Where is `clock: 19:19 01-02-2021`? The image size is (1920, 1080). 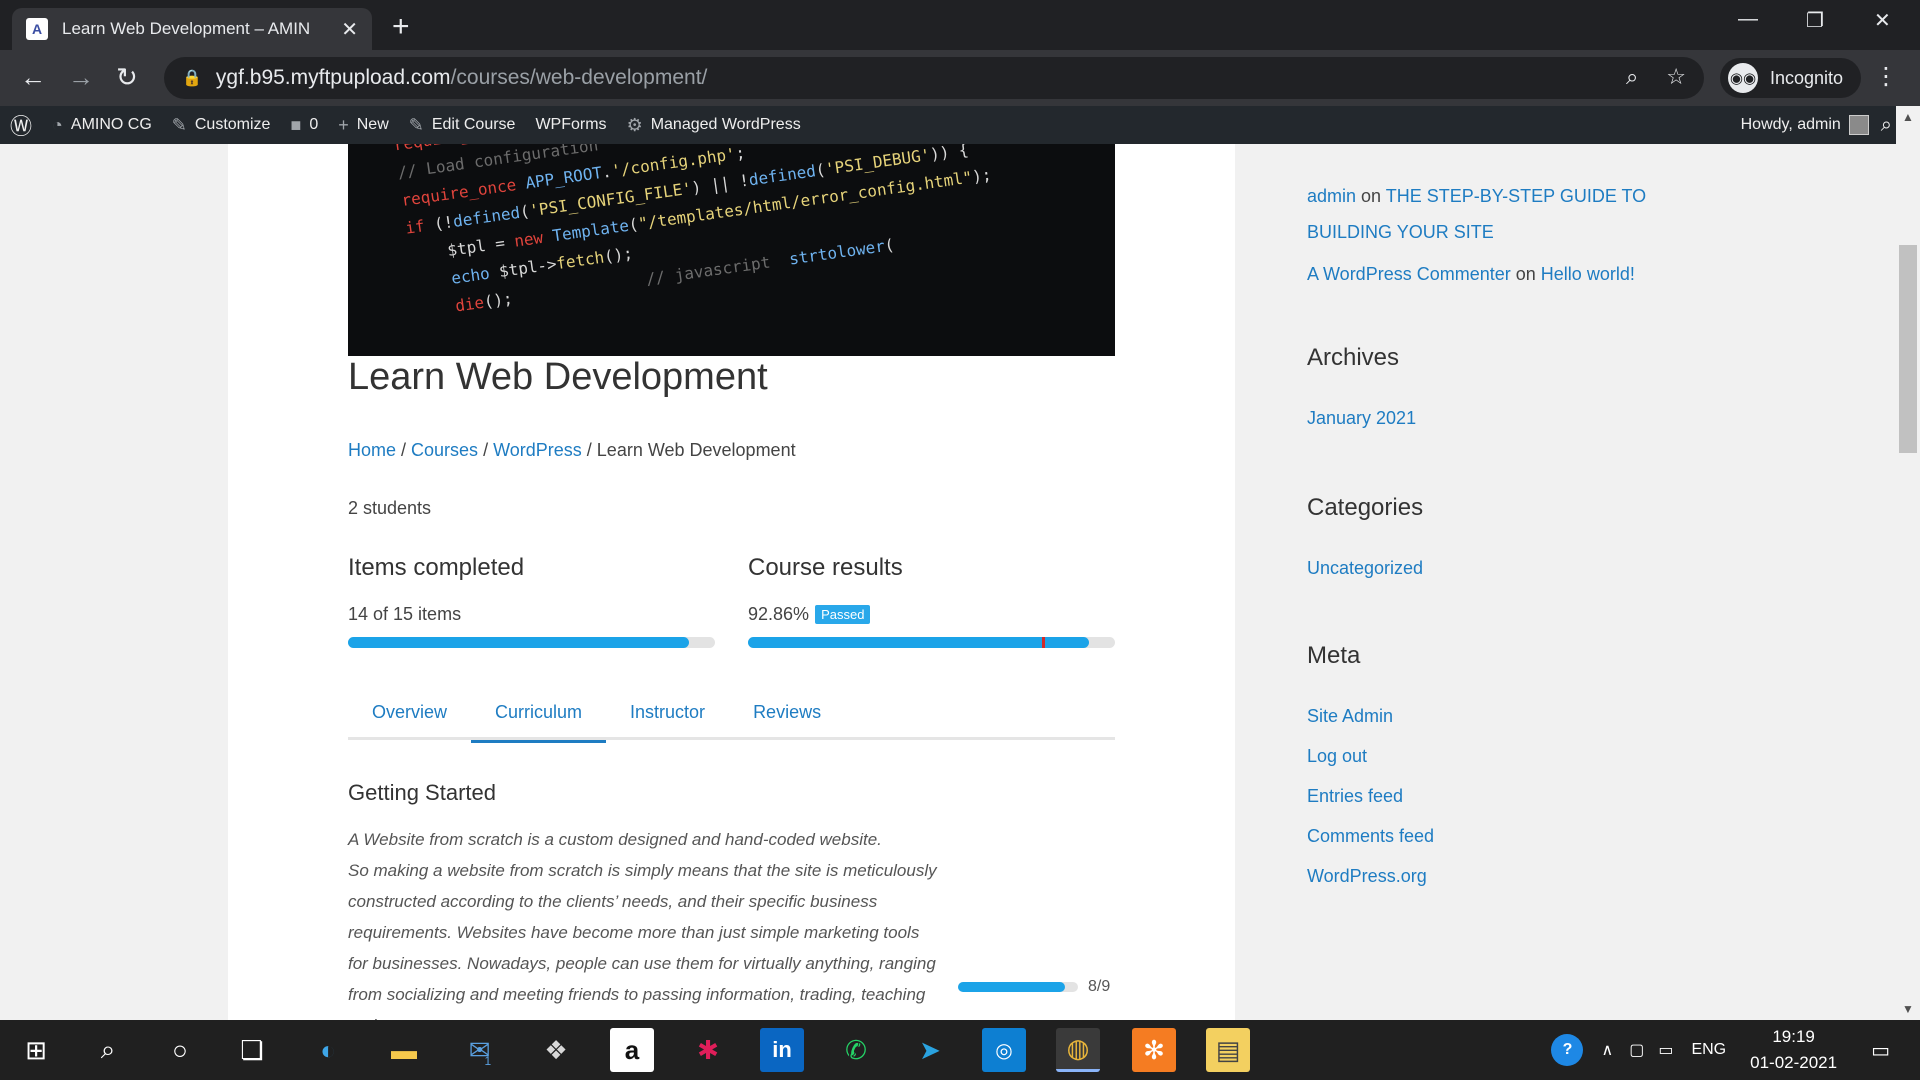 clock: 19:19 01-02-2021 is located at coordinates (1793, 1050).